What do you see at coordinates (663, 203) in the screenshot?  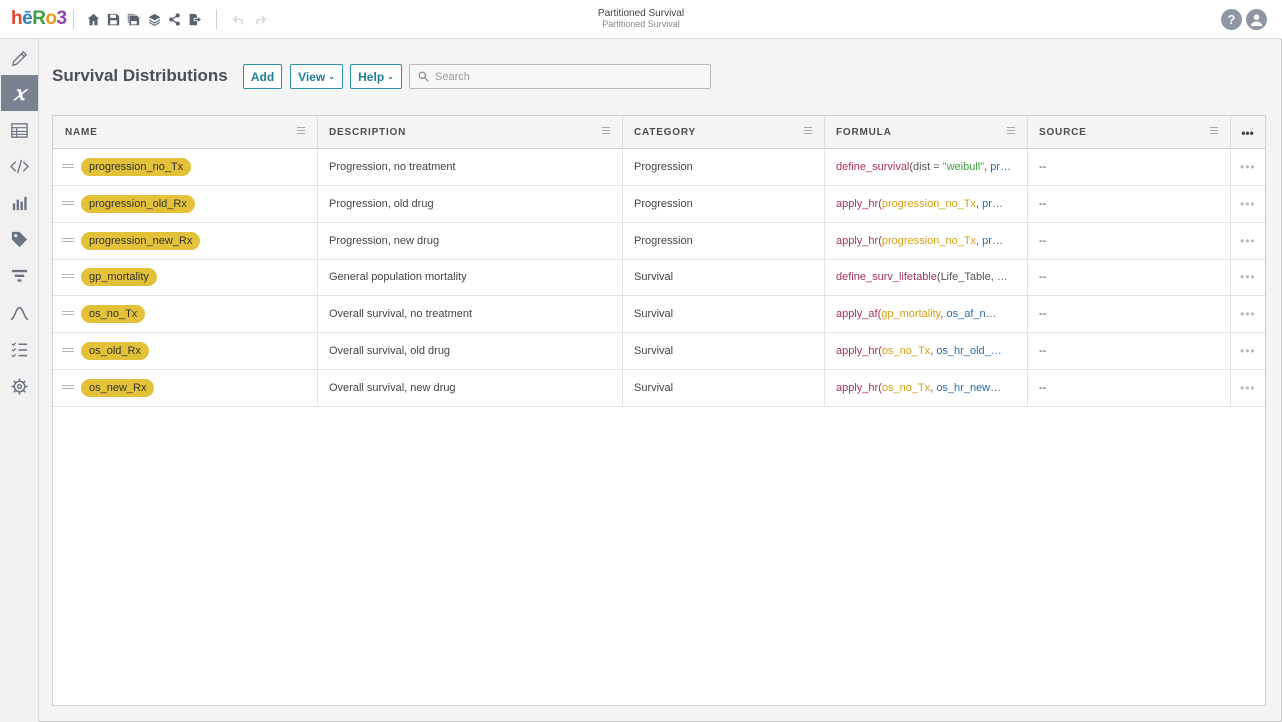 I see `category-cell: Progression` at bounding box center [663, 203].